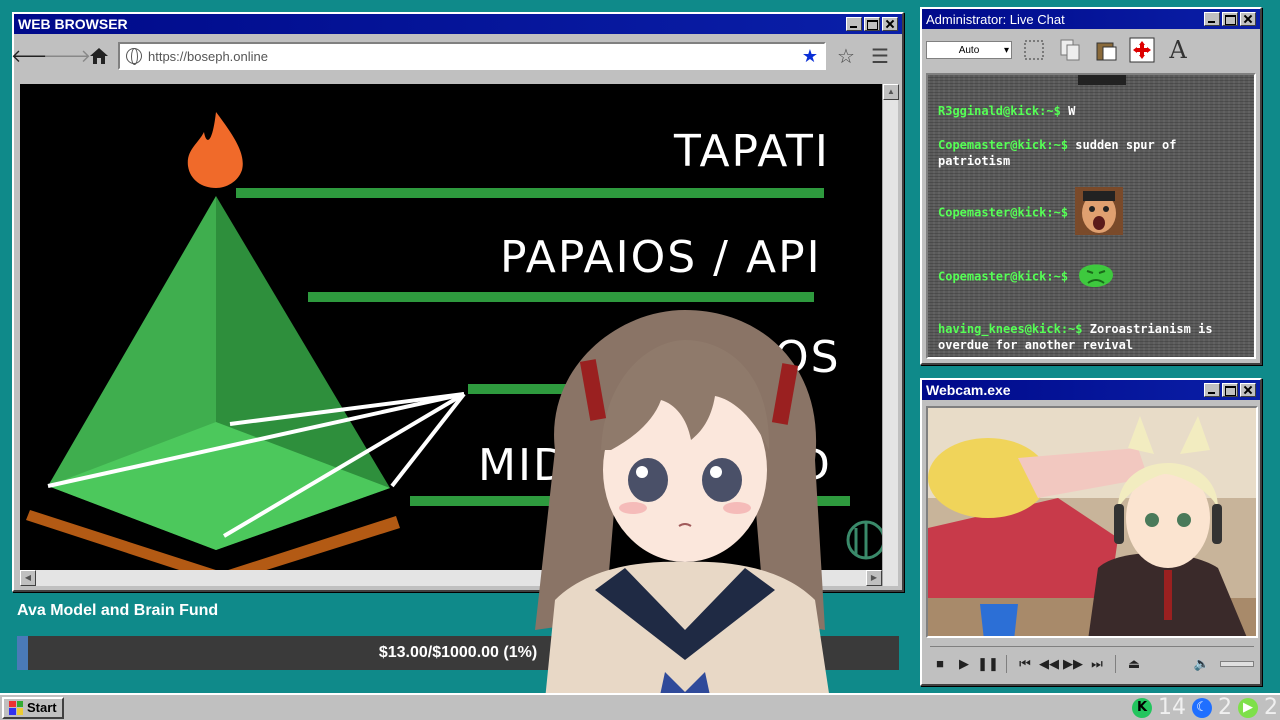 The image size is (1280, 720). I want to click on chat-text: W, so click(1072, 111).